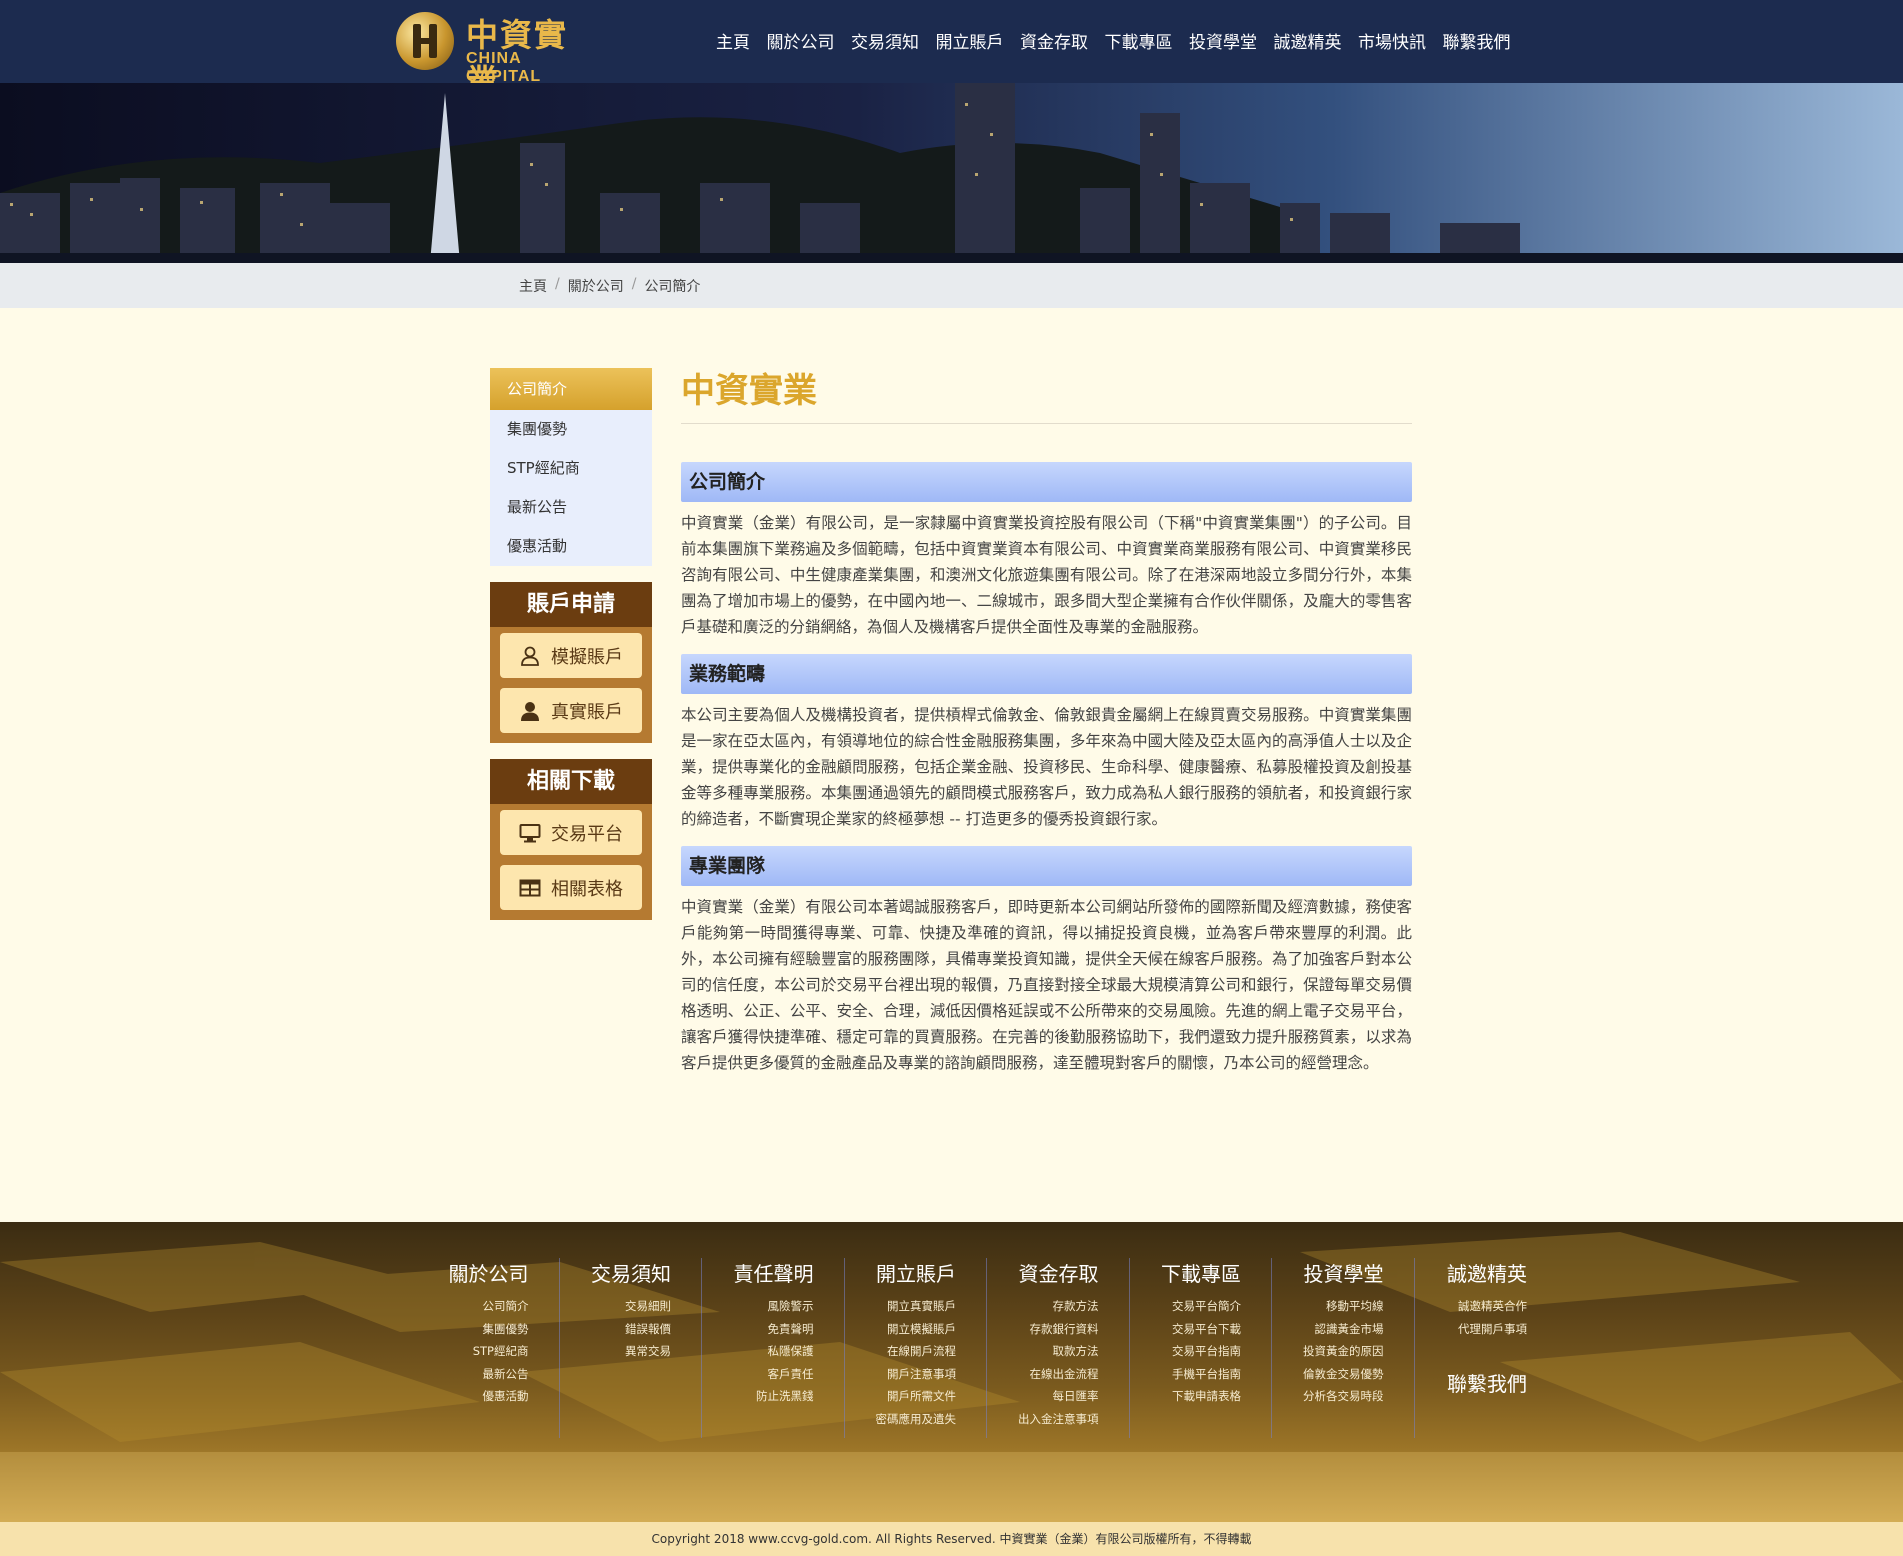 The image size is (1903, 1556). I want to click on trading-platform-button: 交易平台, so click(571, 832).